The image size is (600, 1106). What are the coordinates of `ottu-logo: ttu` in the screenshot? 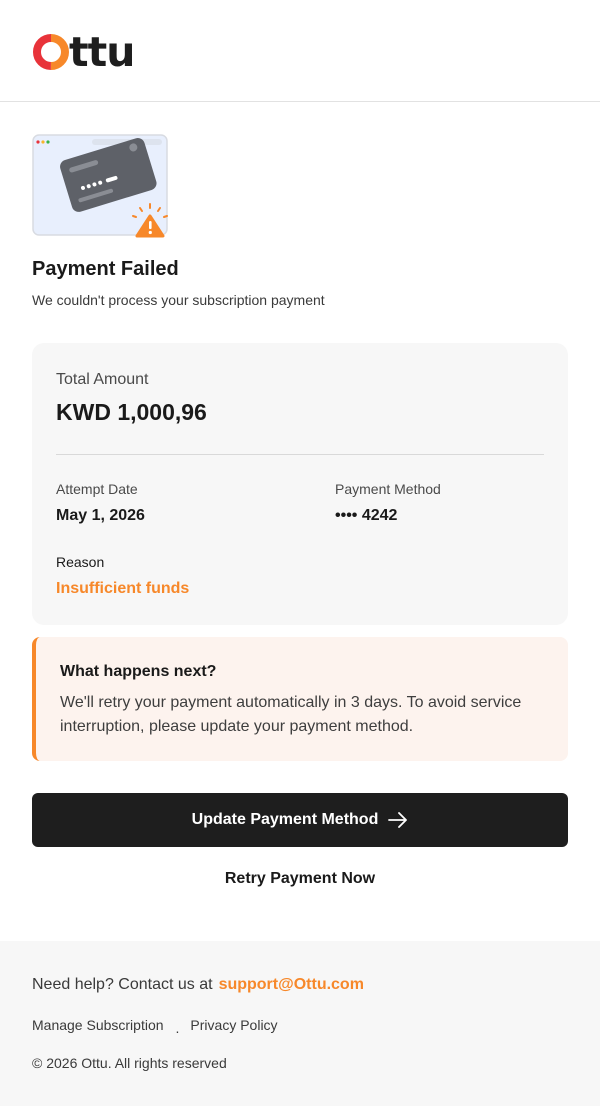 It's located at (83, 52).